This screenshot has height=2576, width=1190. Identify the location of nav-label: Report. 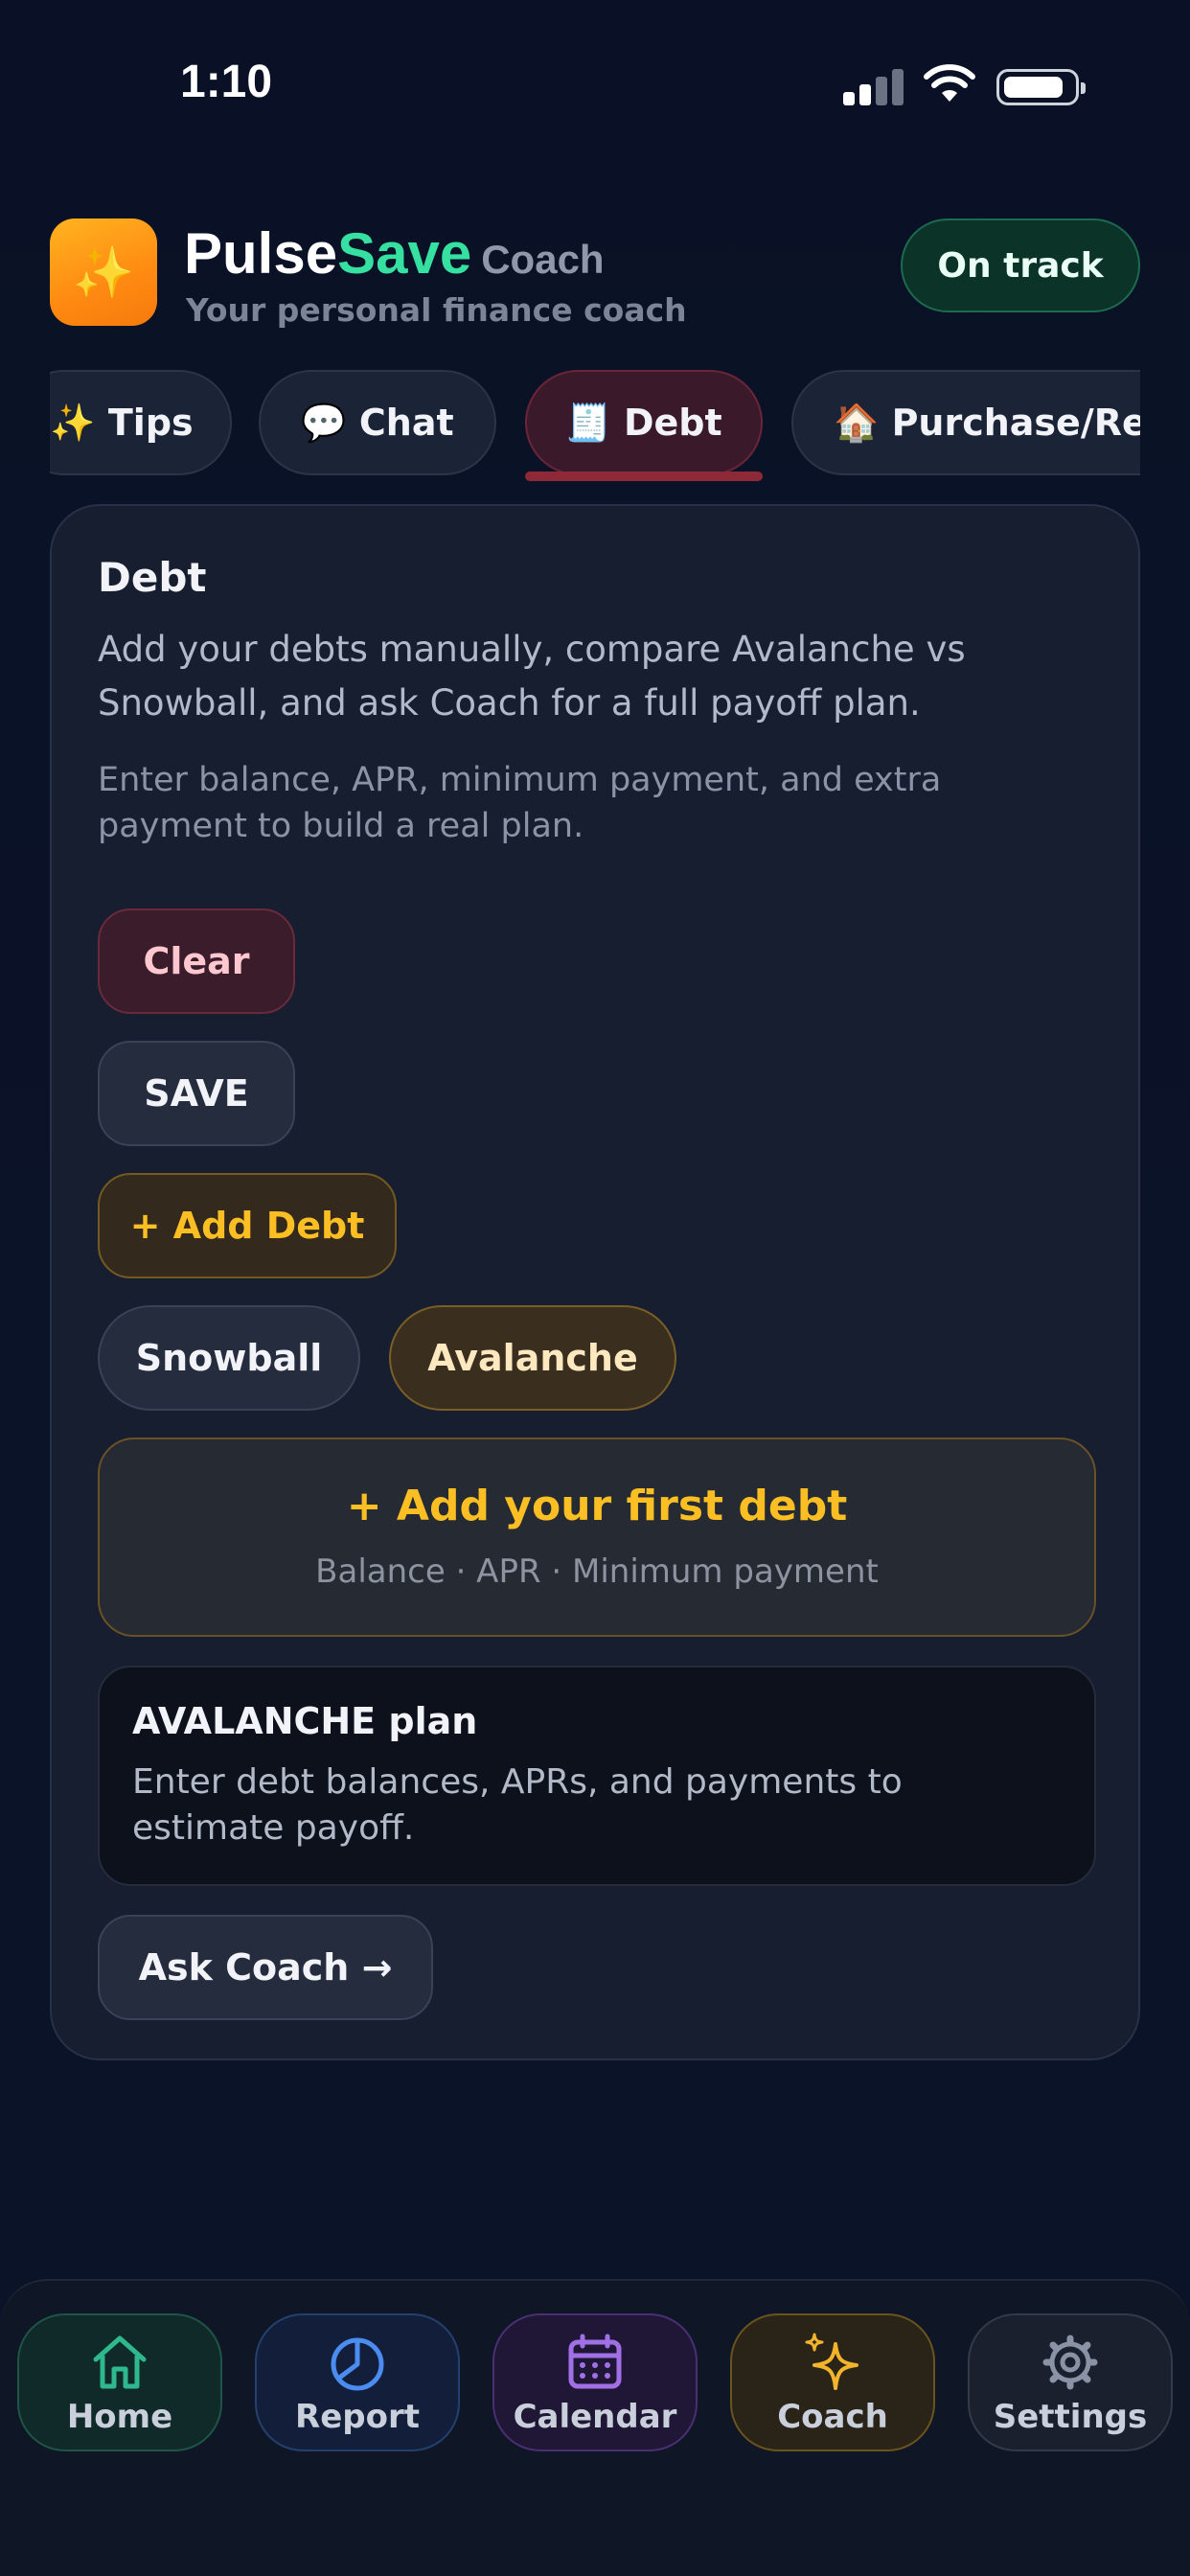
(358, 2417).